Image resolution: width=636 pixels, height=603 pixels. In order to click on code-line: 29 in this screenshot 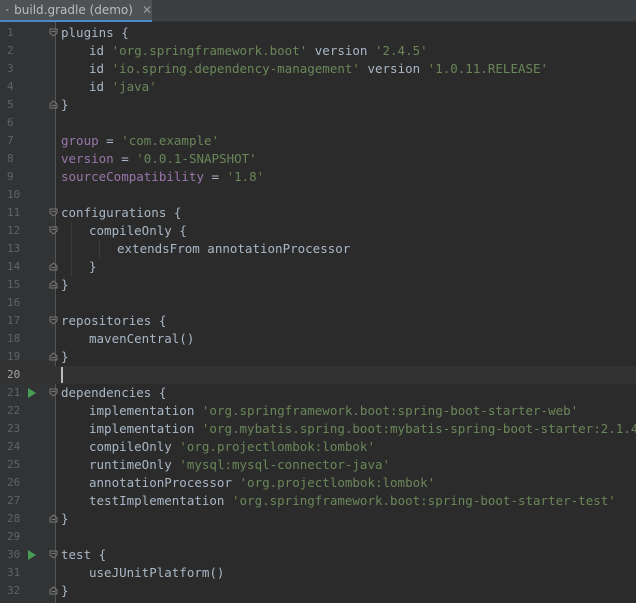, I will do `click(318, 537)`.